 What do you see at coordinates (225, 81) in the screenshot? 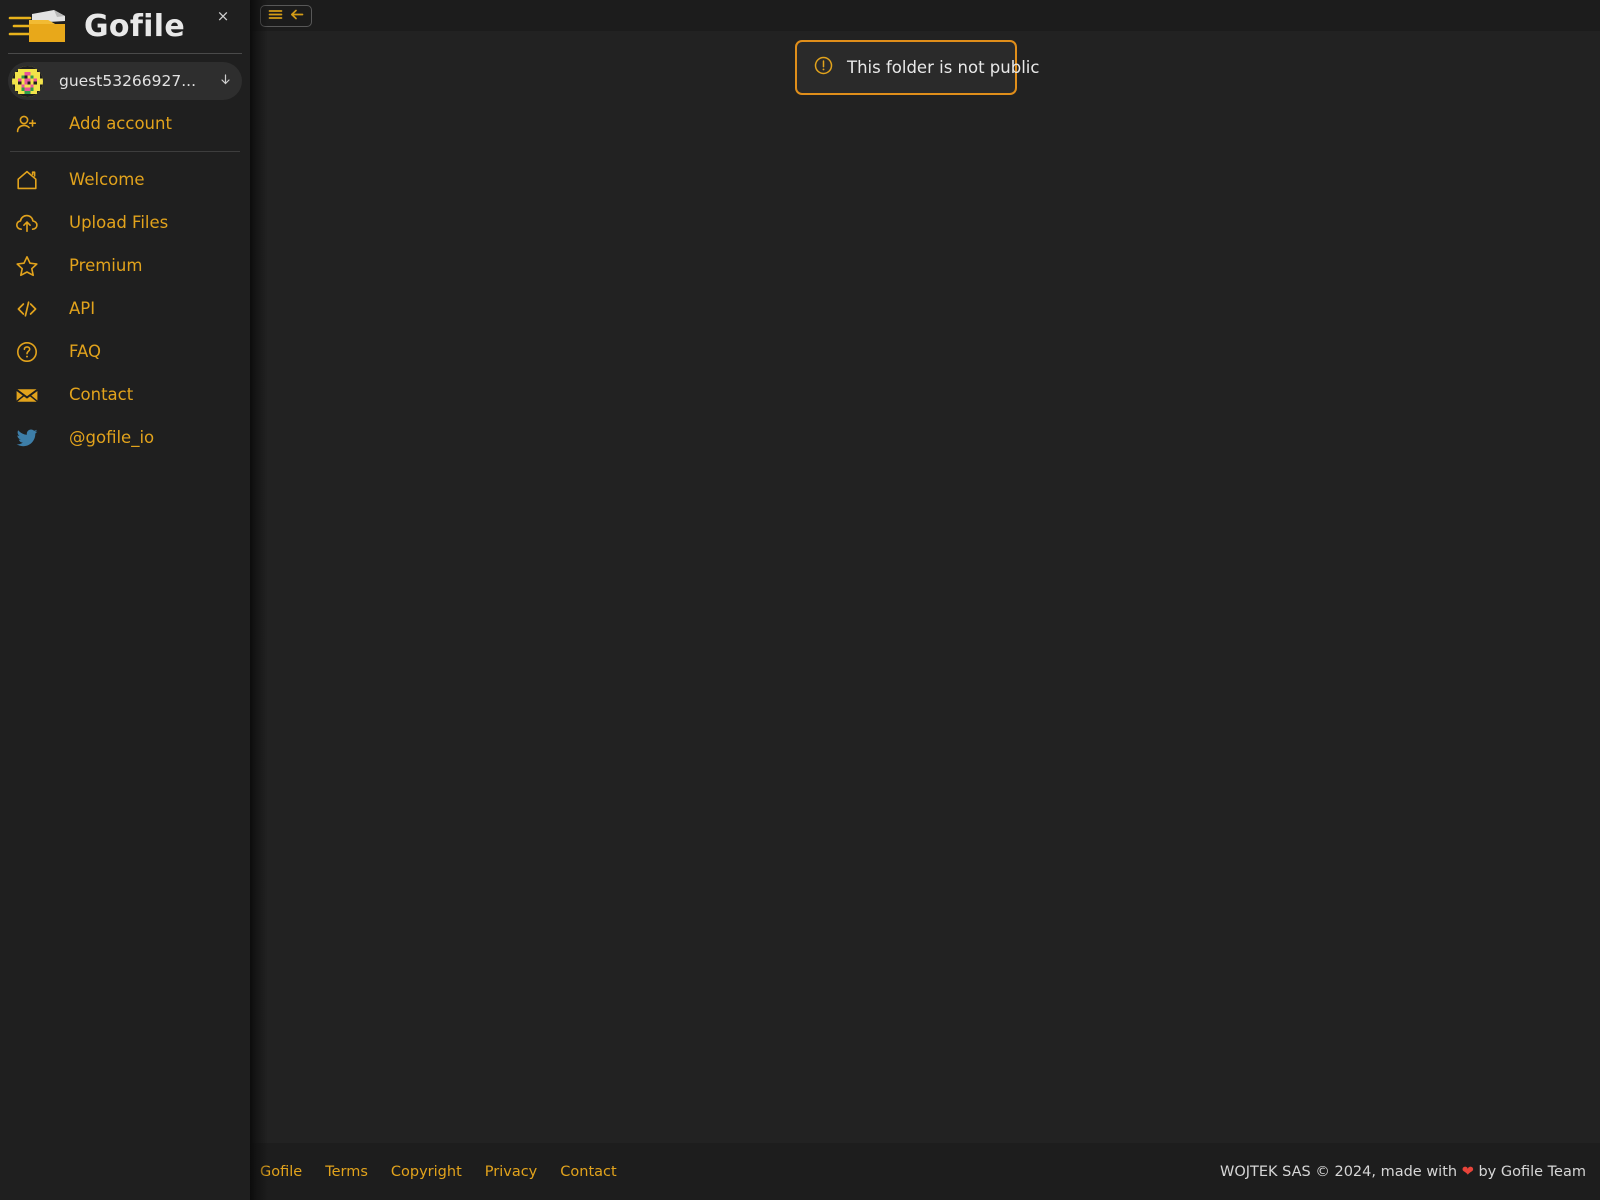
I see `chevron-down-icon` at bounding box center [225, 81].